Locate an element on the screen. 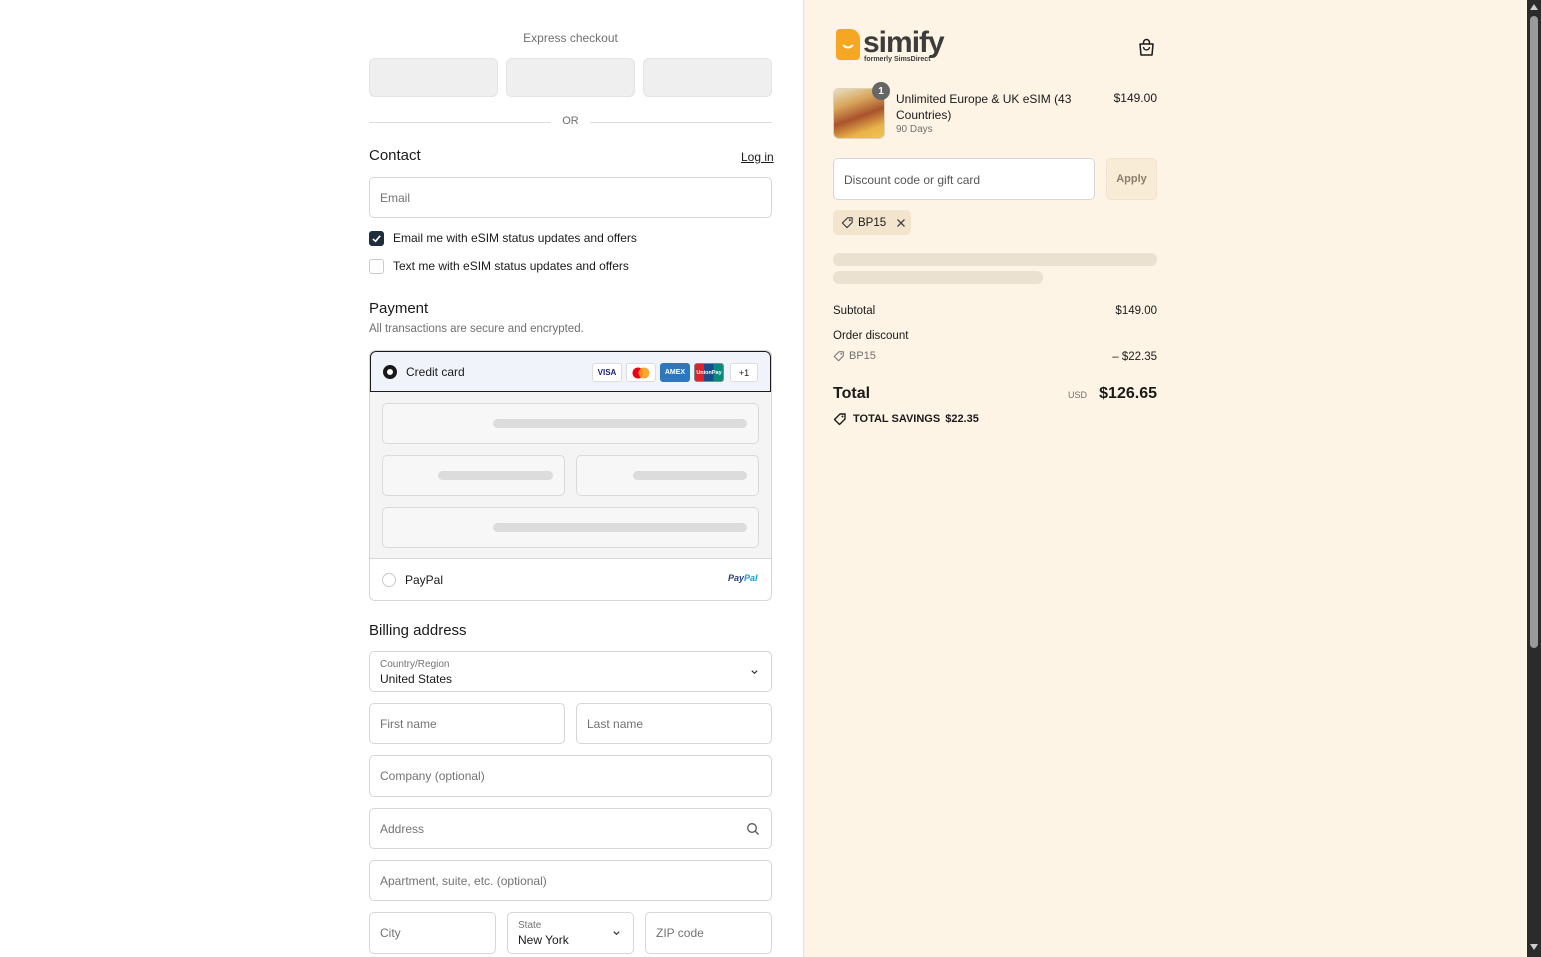 This screenshot has width=1541, height=957. discount-code-text: BP15 is located at coordinates (862, 356).